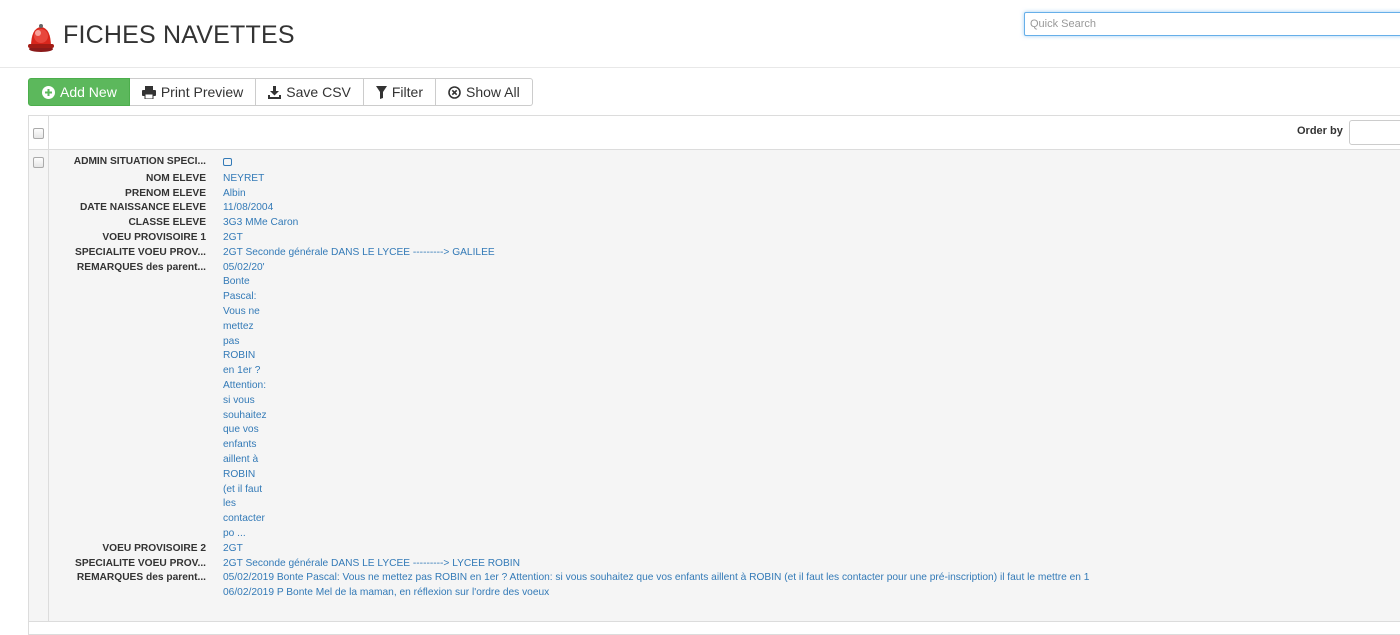 The height and width of the screenshot is (635, 1400). I want to click on field-value: 11/08/2004, so click(248, 208).